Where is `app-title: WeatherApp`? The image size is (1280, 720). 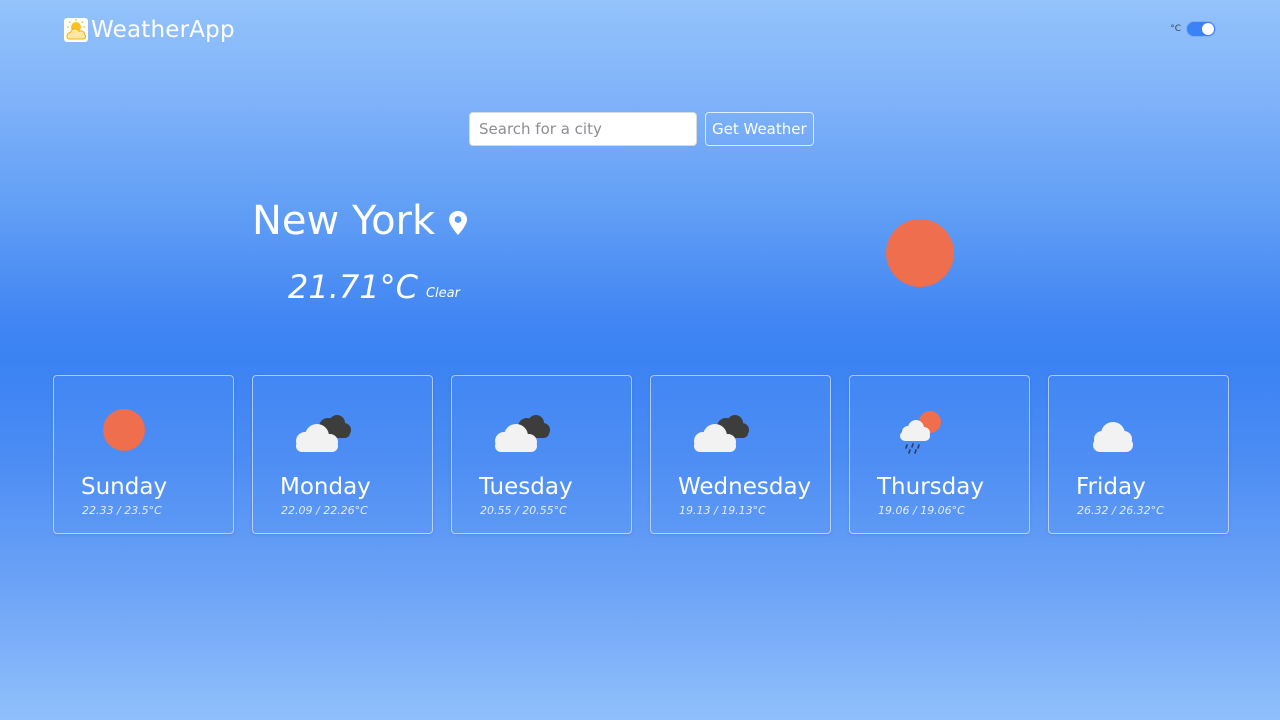 app-title: WeatherApp is located at coordinates (163, 30).